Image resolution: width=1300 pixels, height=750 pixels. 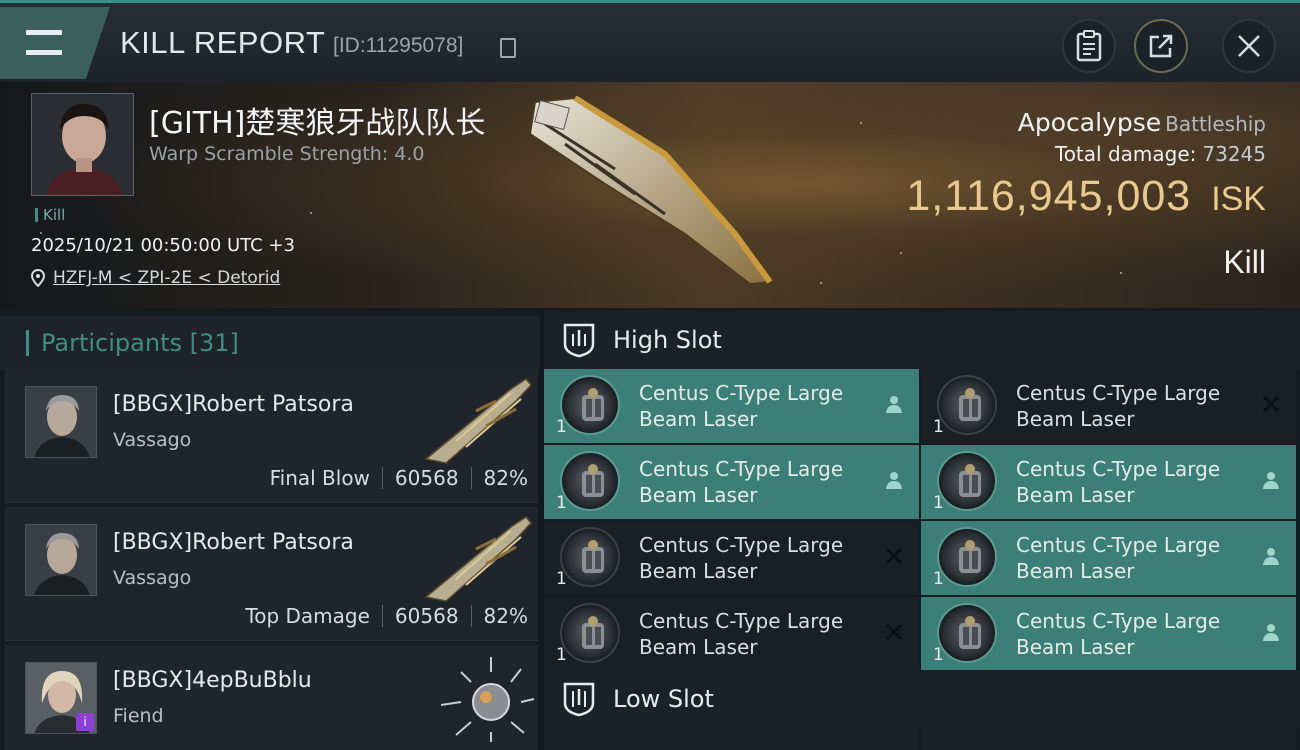 What do you see at coordinates (223, 42) in the screenshot?
I see `page-title: KILL REPORT` at bounding box center [223, 42].